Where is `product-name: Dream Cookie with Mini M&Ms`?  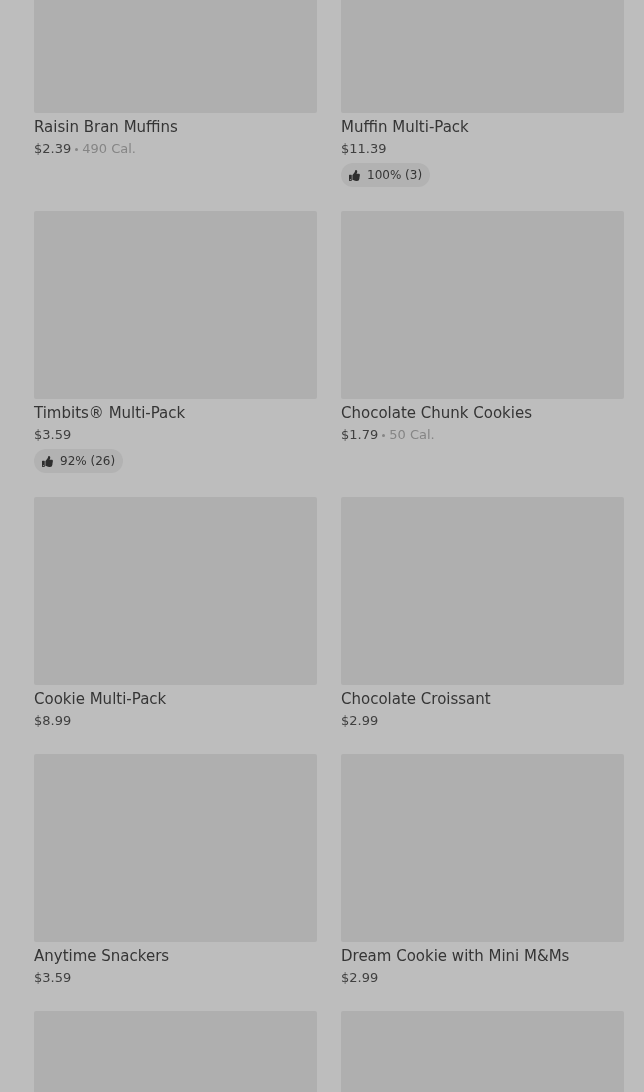 product-name: Dream Cookie with Mini M&Ms is located at coordinates (456, 956).